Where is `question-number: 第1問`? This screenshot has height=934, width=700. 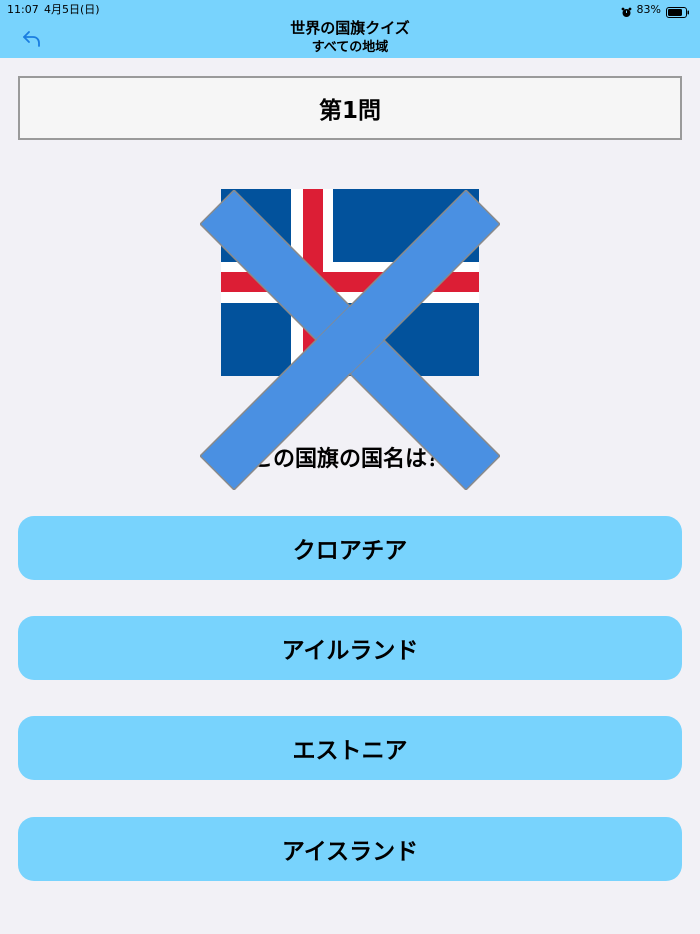 question-number: 第1問 is located at coordinates (349, 111).